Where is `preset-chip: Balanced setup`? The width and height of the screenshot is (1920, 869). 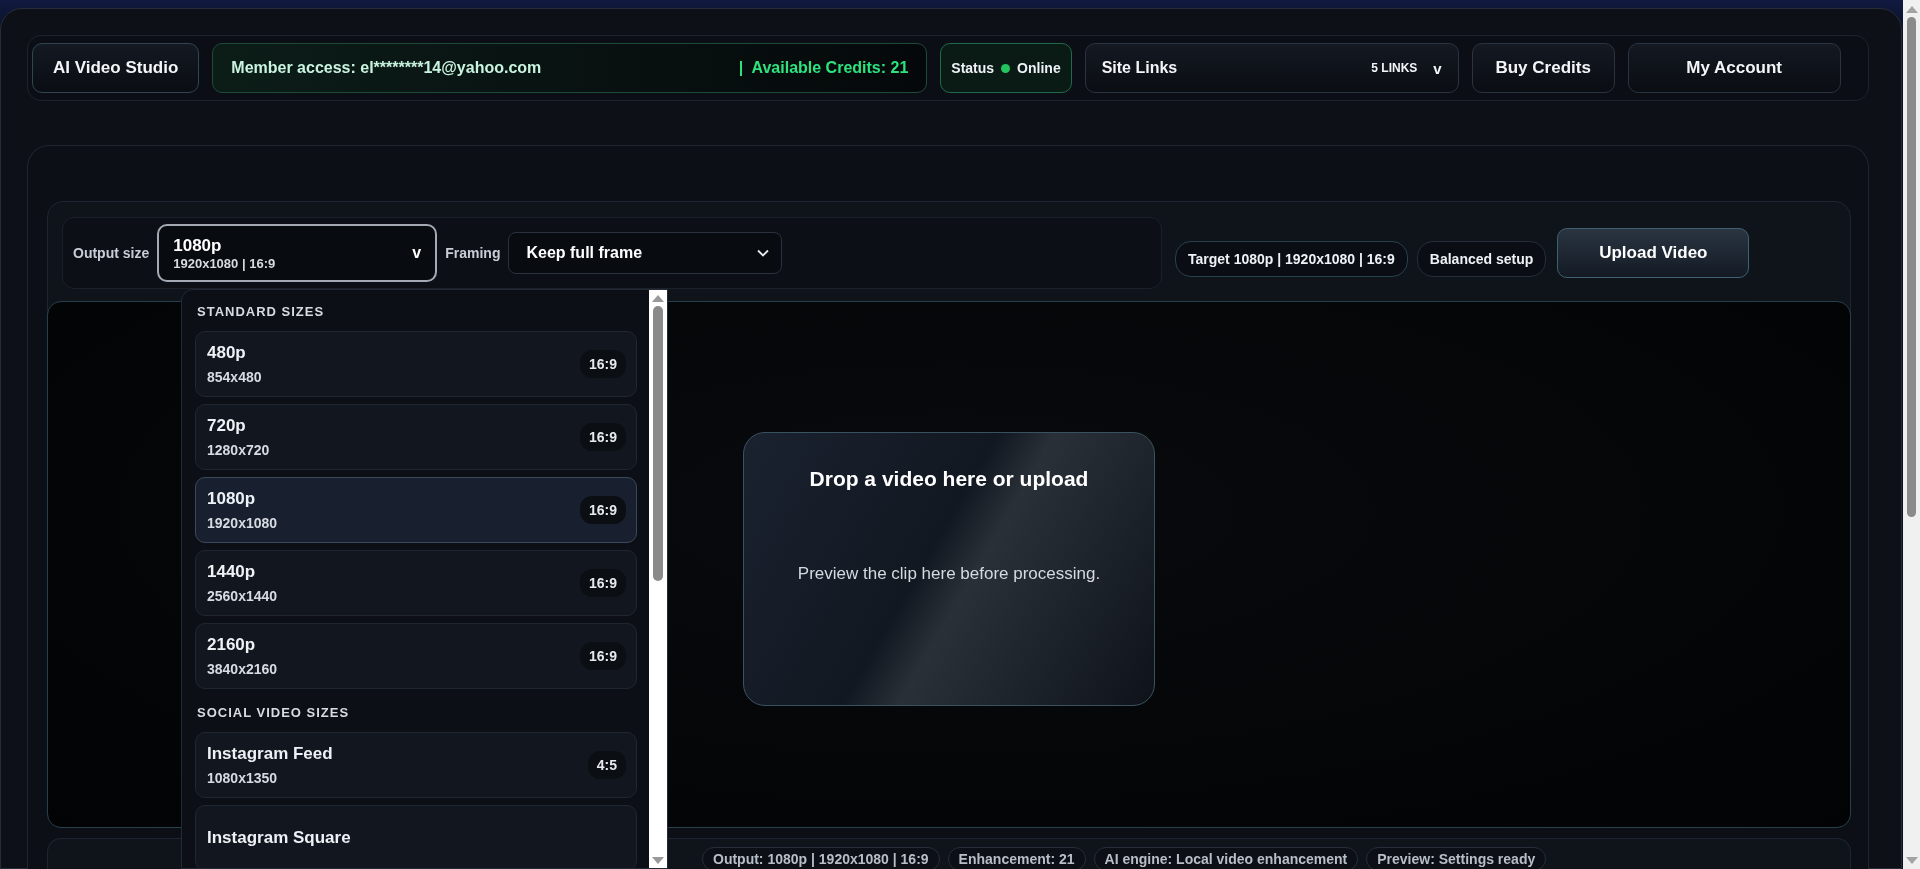 preset-chip: Balanced setup is located at coordinates (1481, 259).